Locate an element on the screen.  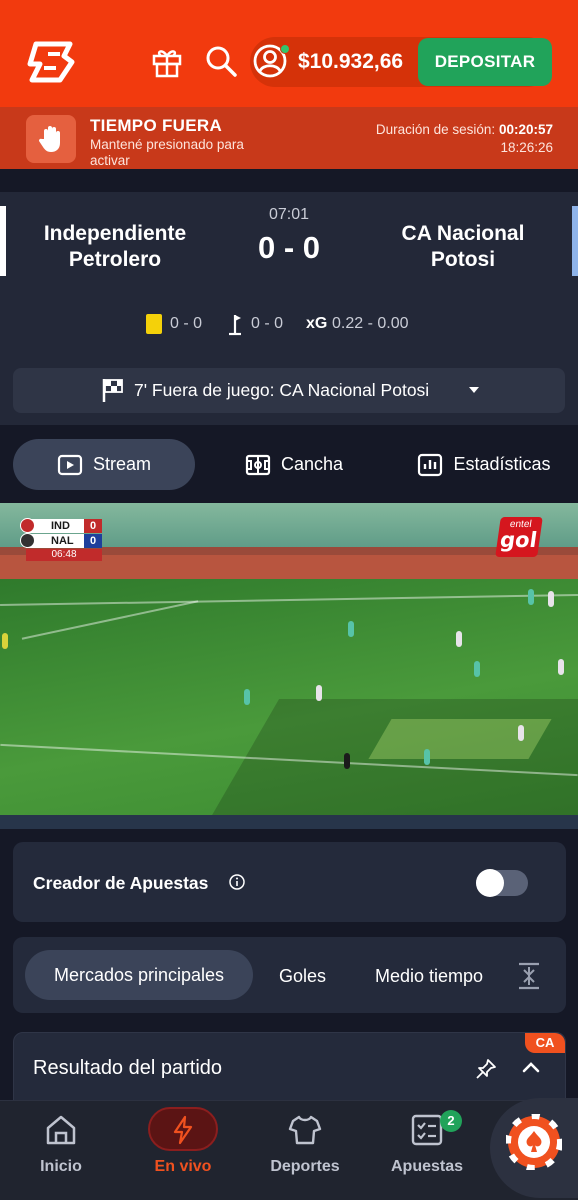
stats-icon is located at coordinates (430, 464).